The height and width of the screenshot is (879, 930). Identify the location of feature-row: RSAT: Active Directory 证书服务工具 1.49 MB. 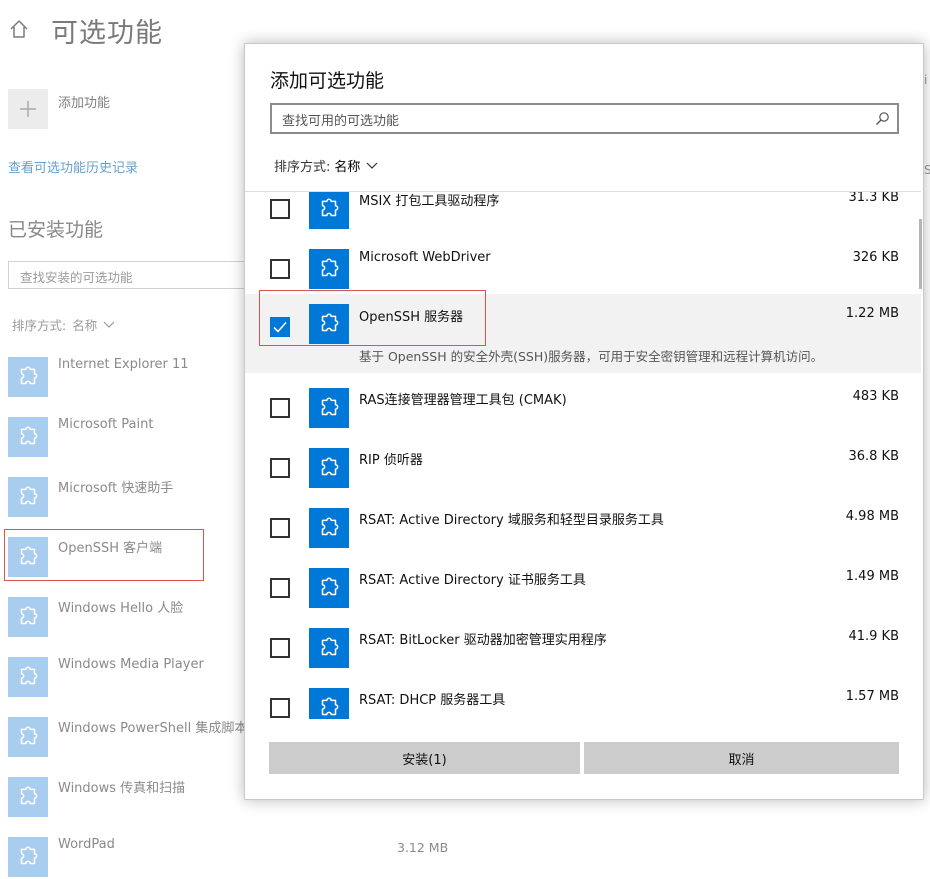
(583, 595).